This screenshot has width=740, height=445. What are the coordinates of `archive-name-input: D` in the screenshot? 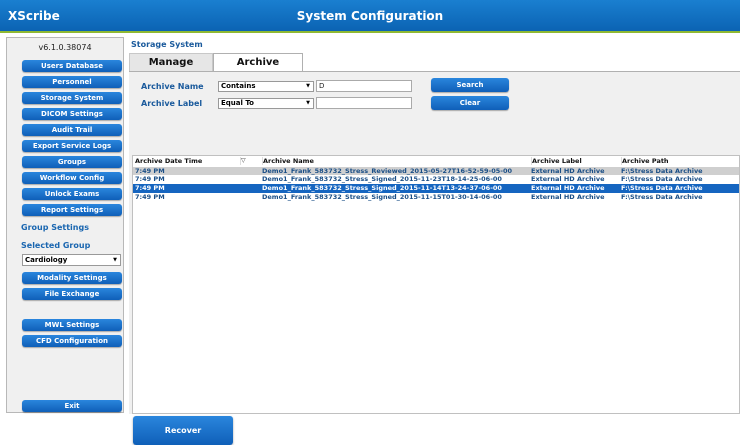 It's located at (364, 86).